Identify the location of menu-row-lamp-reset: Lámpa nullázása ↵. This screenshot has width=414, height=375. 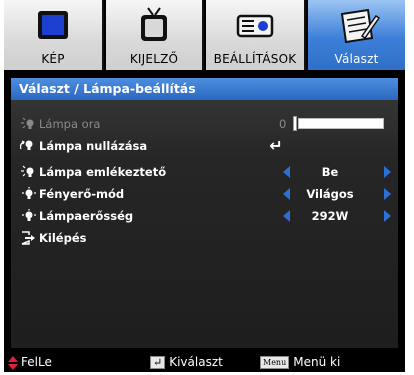
(204, 146).